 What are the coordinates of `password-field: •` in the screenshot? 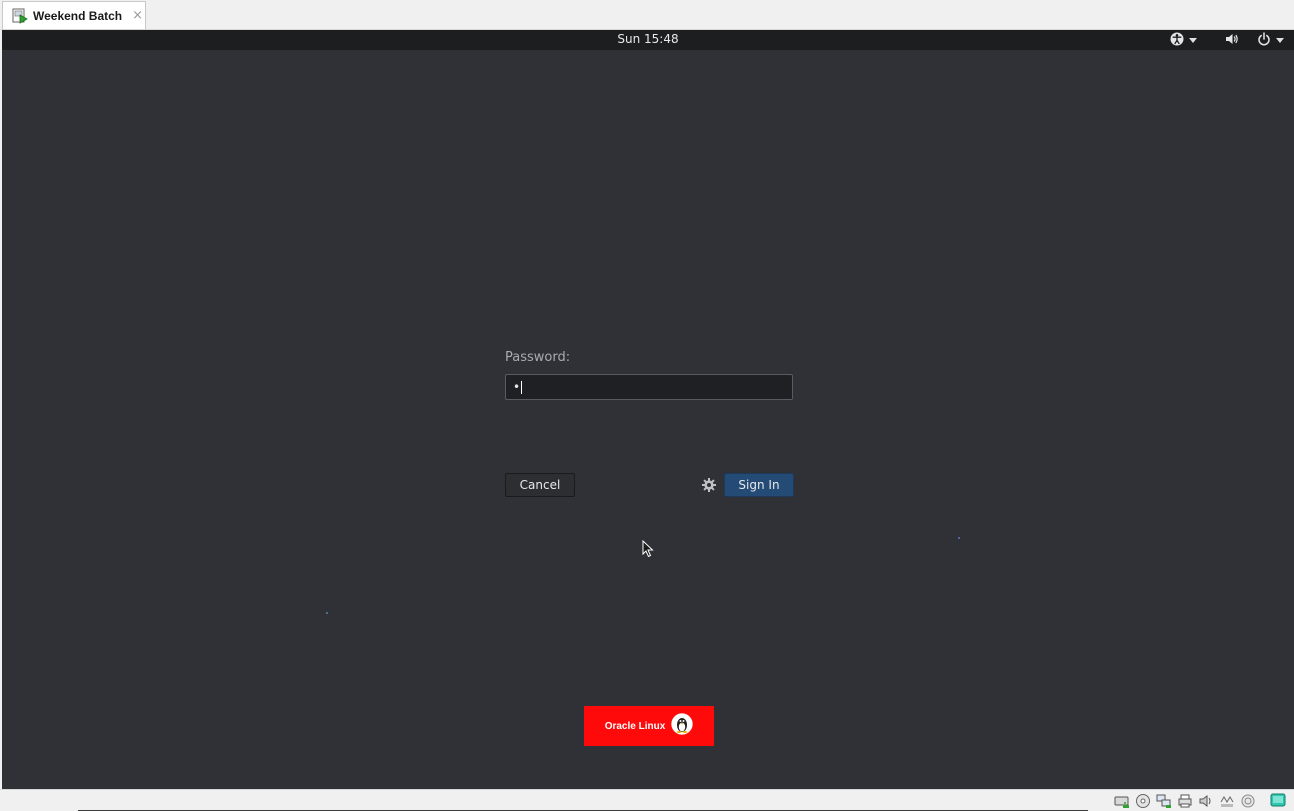 It's located at (649, 387).